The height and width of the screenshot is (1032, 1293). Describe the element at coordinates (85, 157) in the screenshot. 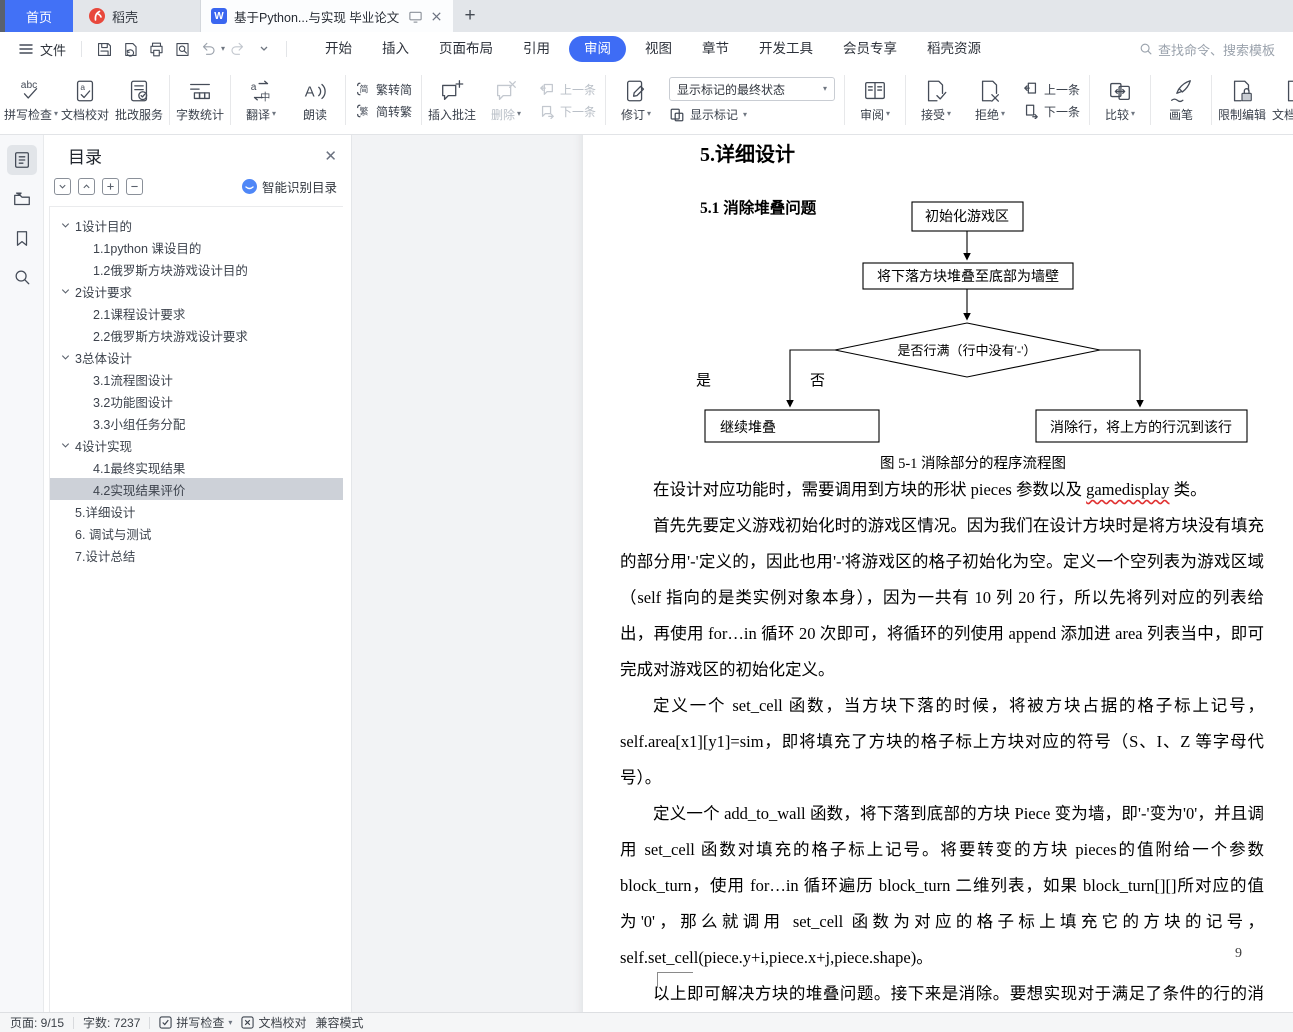

I see `toc-title: 目录` at that location.